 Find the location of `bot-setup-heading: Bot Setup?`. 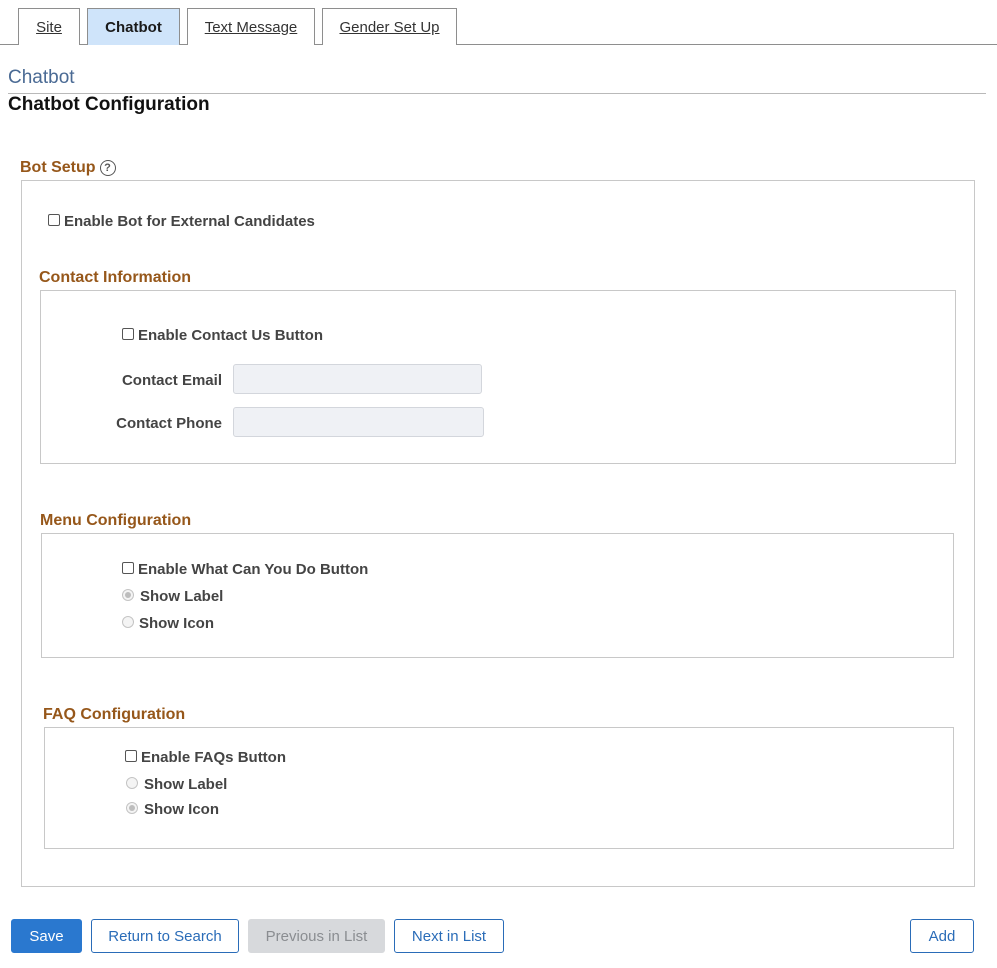

bot-setup-heading: Bot Setup? is located at coordinates (68, 168).